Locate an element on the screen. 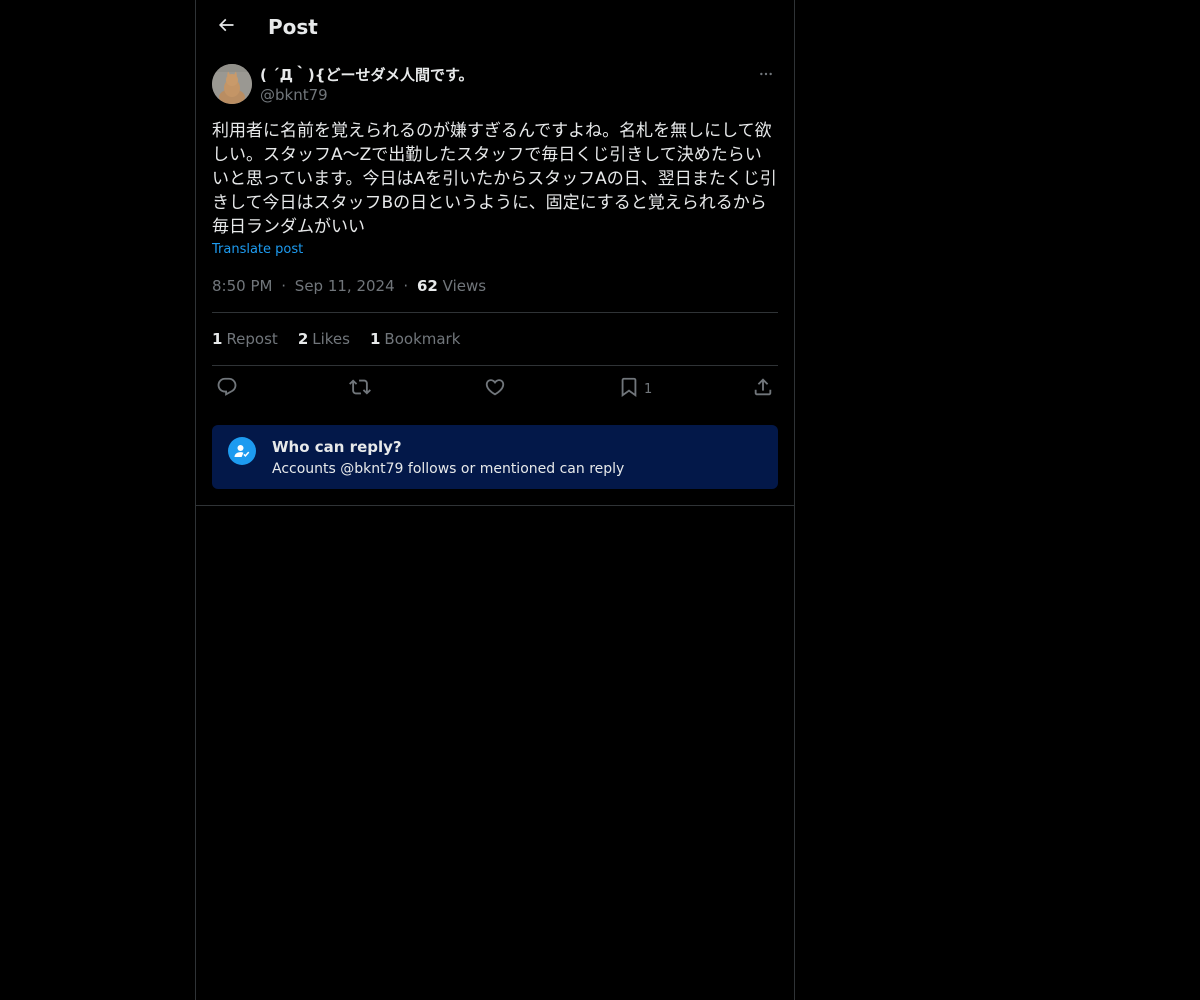 This screenshot has width=1200, height=1000. reposts-label: Repost is located at coordinates (252, 339).